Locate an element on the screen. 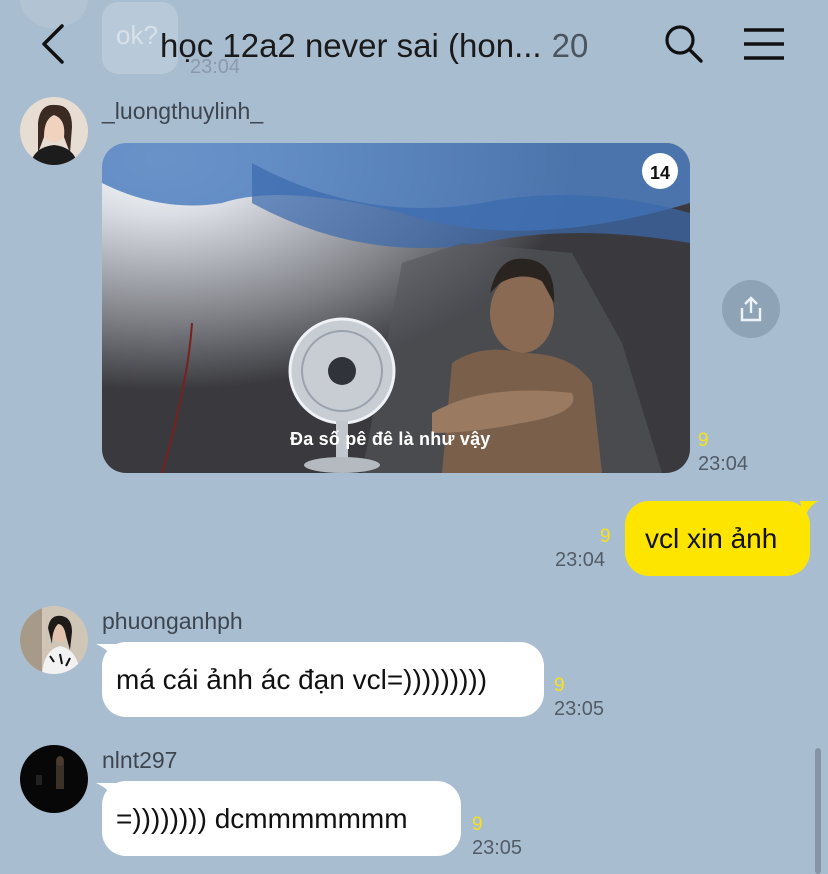 The image size is (828, 874). avatar-phuonganhph is located at coordinates (54, 640).